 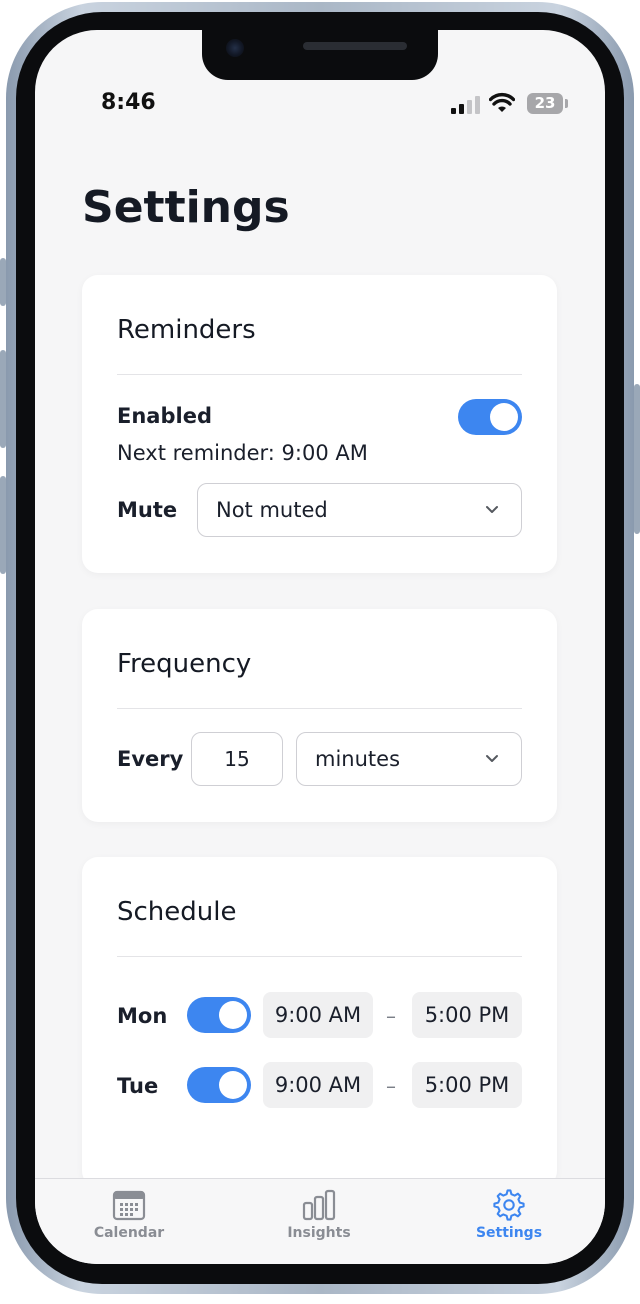 I want to click on mute-select: Not muted, so click(x=359, y=510).